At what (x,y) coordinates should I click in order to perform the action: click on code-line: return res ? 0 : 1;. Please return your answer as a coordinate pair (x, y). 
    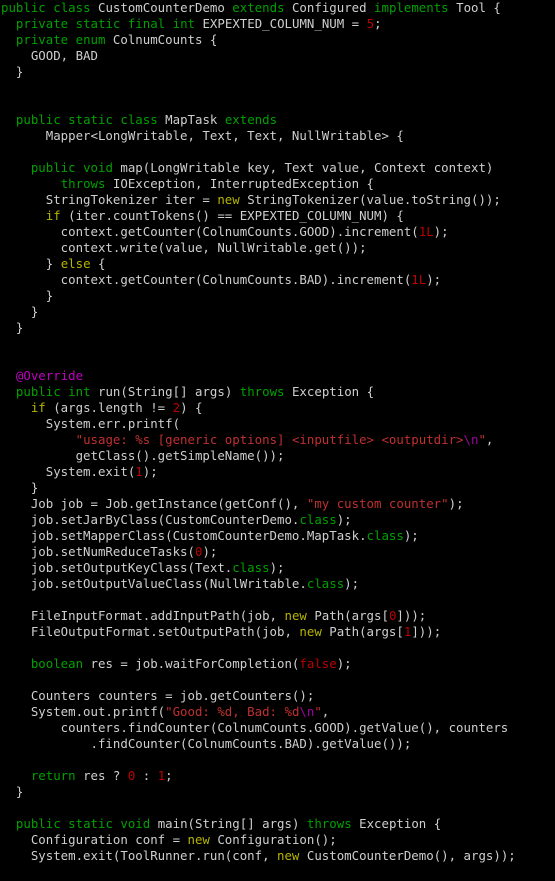
    Looking at the image, I should click on (277, 776).